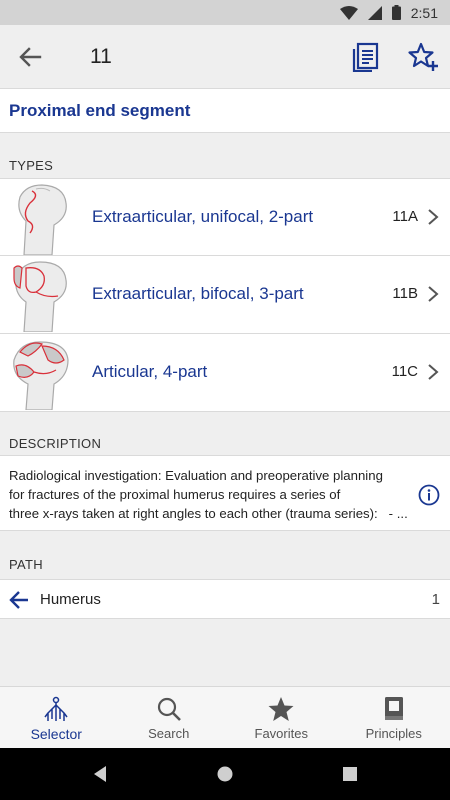 The height and width of the screenshot is (800, 450). I want to click on home-circle-icon, so click(225, 774).